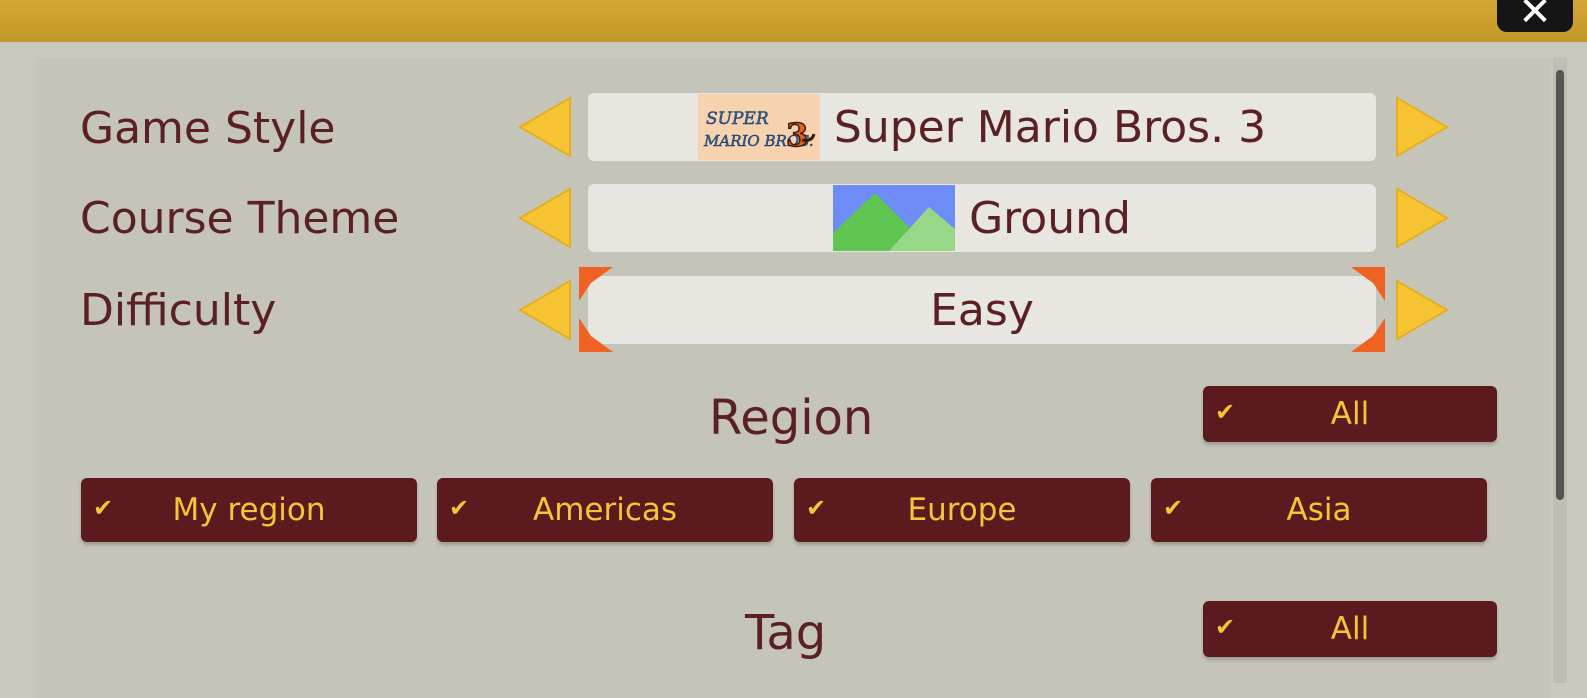 Image resolution: width=1587 pixels, height=698 pixels. I want to click on svg-text: SUPER, so click(737, 119).